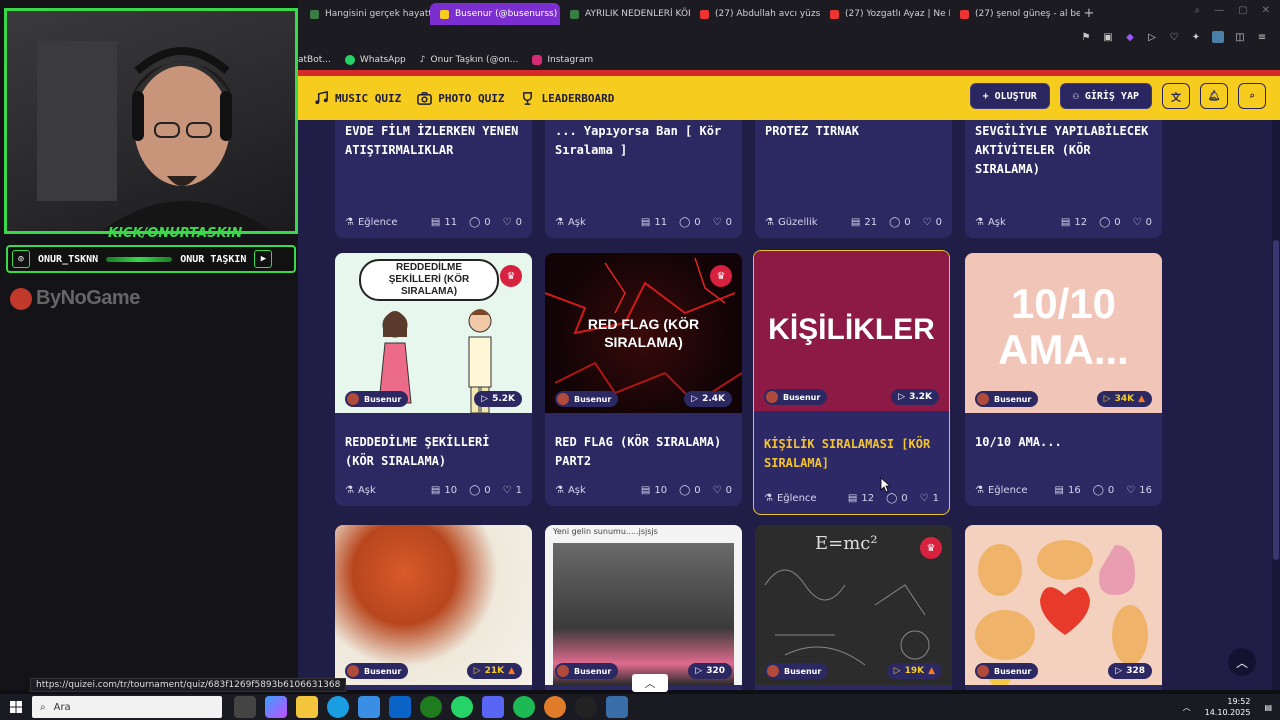 The width and height of the screenshot is (1280, 720). What do you see at coordinates (1130, 37) in the screenshot?
I see `shield-icon: ◆` at bounding box center [1130, 37].